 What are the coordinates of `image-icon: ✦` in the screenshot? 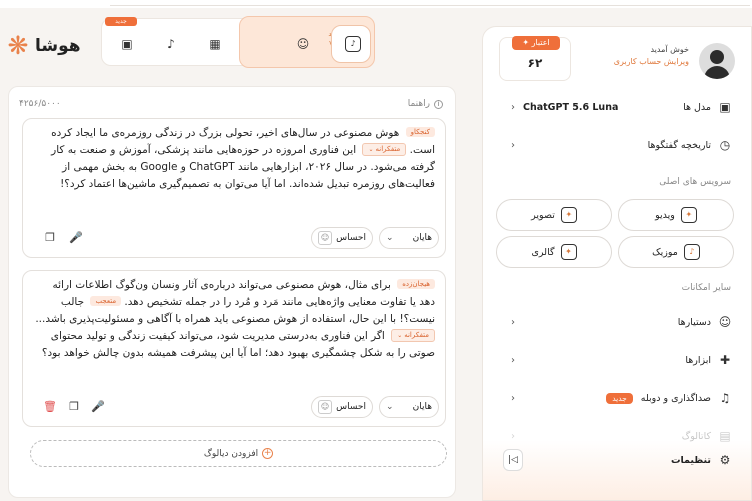 It's located at (568, 215).